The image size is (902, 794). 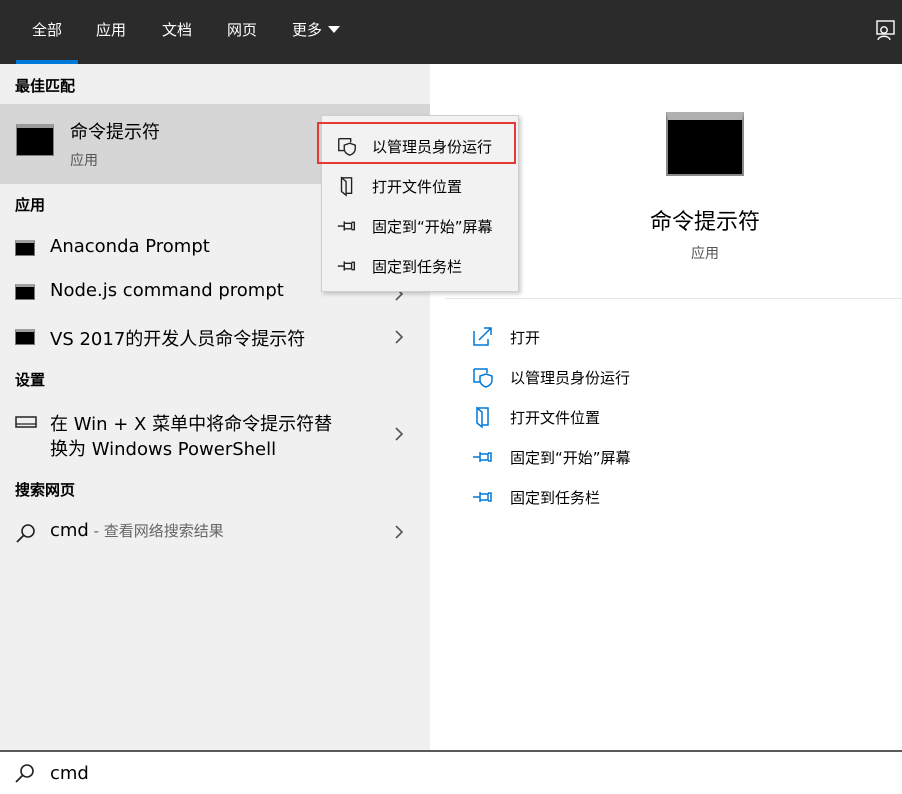 What do you see at coordinates (30, 205) in the screenshot?
I see `apps-header: 应用` at bounding box center [30, 205].